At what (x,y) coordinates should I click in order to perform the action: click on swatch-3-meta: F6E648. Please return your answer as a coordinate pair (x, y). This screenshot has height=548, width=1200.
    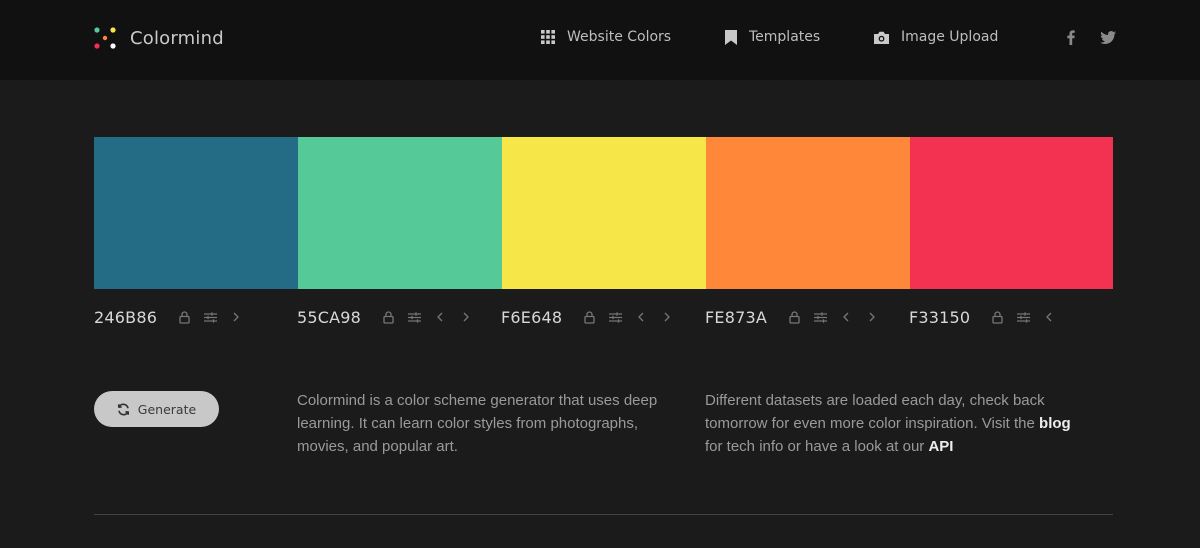
    Looking at the image, I should click on (590, 317).